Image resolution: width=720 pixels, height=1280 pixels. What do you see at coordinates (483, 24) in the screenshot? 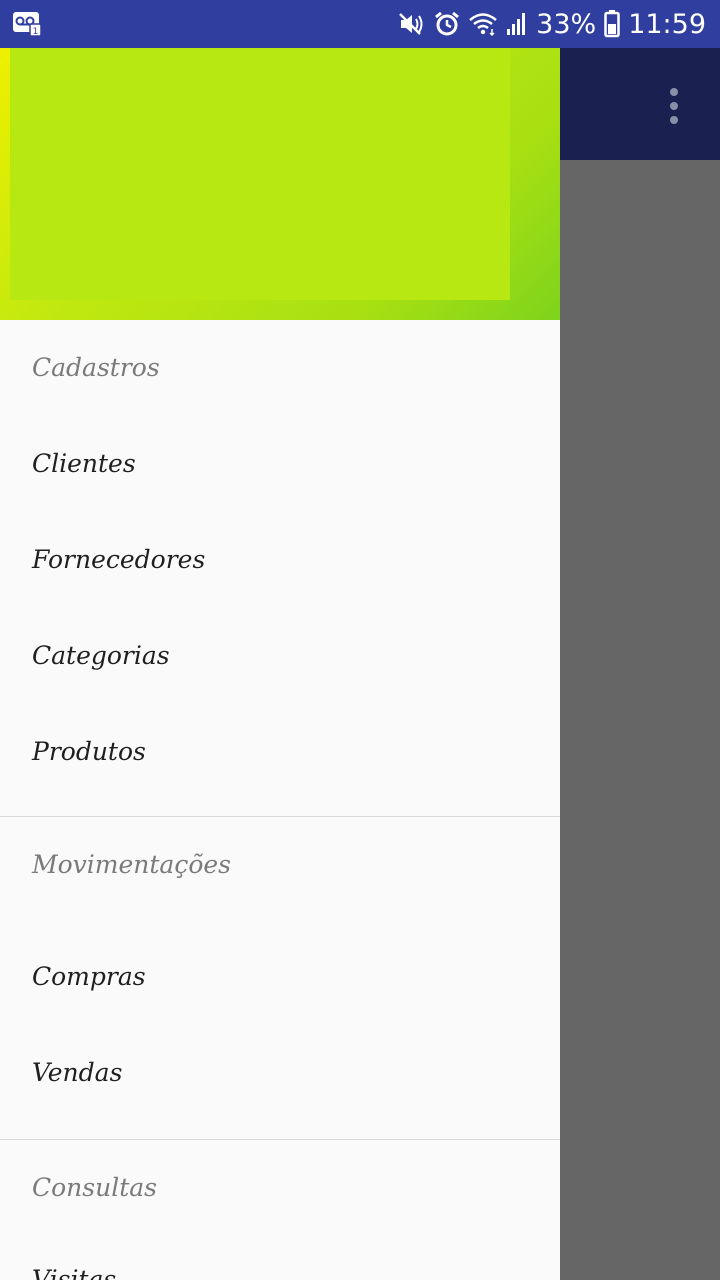
I see `wifi-icon` at bounding box center [483, 24].